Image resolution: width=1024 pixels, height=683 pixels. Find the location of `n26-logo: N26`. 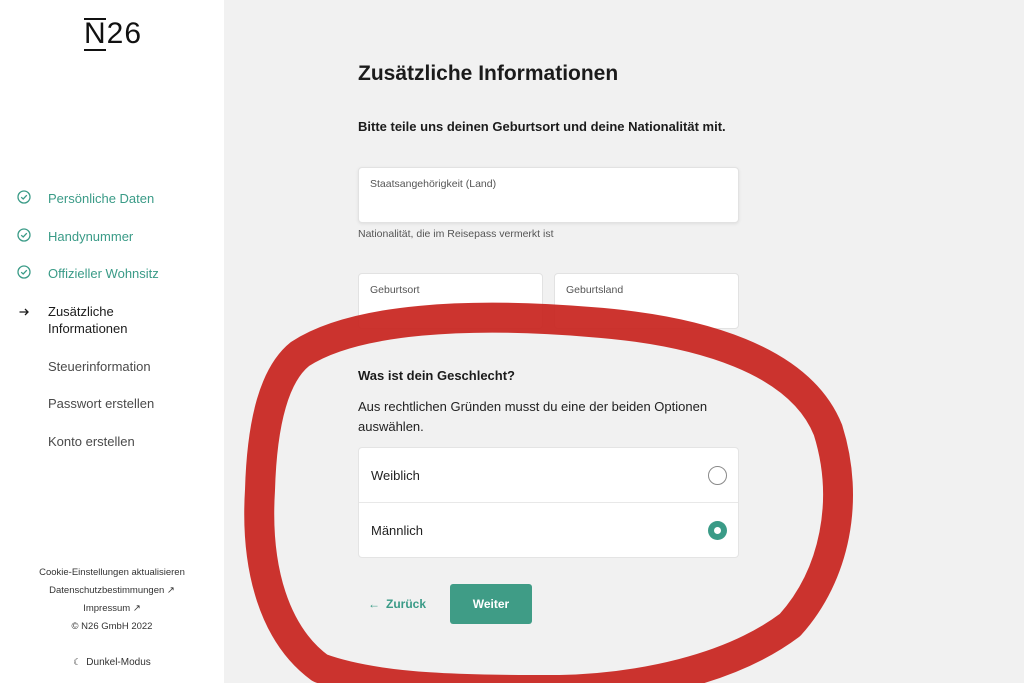

n26-logo: N26 is located at coordinates (113, 34).